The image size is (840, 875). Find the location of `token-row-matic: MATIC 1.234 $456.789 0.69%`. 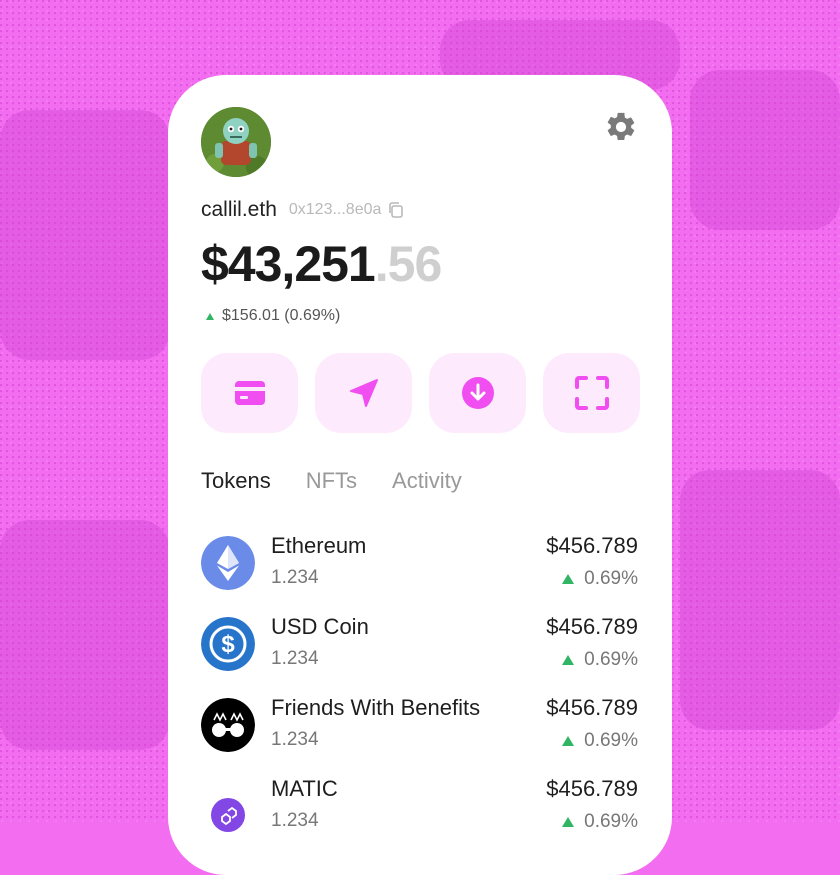

token-row-matic: MATIC 1.234 $456.789 0.69% is located at coordinates (419, 810).